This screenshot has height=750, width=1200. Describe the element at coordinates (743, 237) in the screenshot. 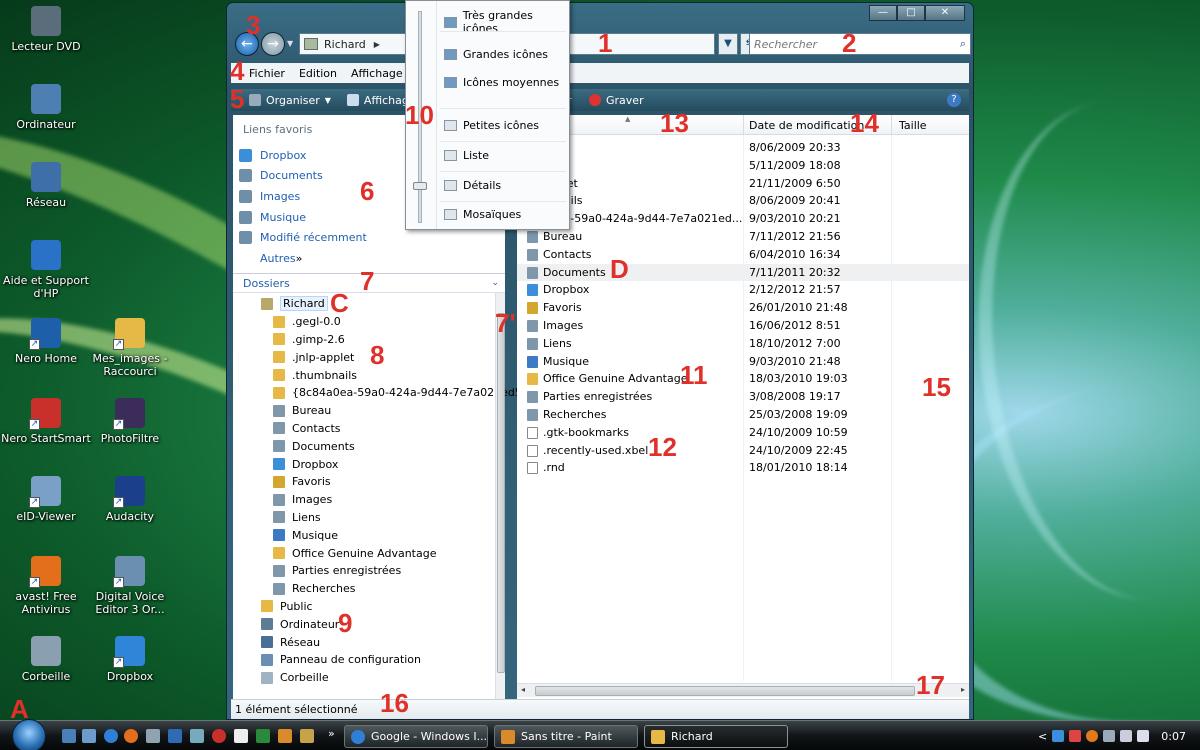

I see `file-row: Bureau 7/11/2012 21:56` at that location.